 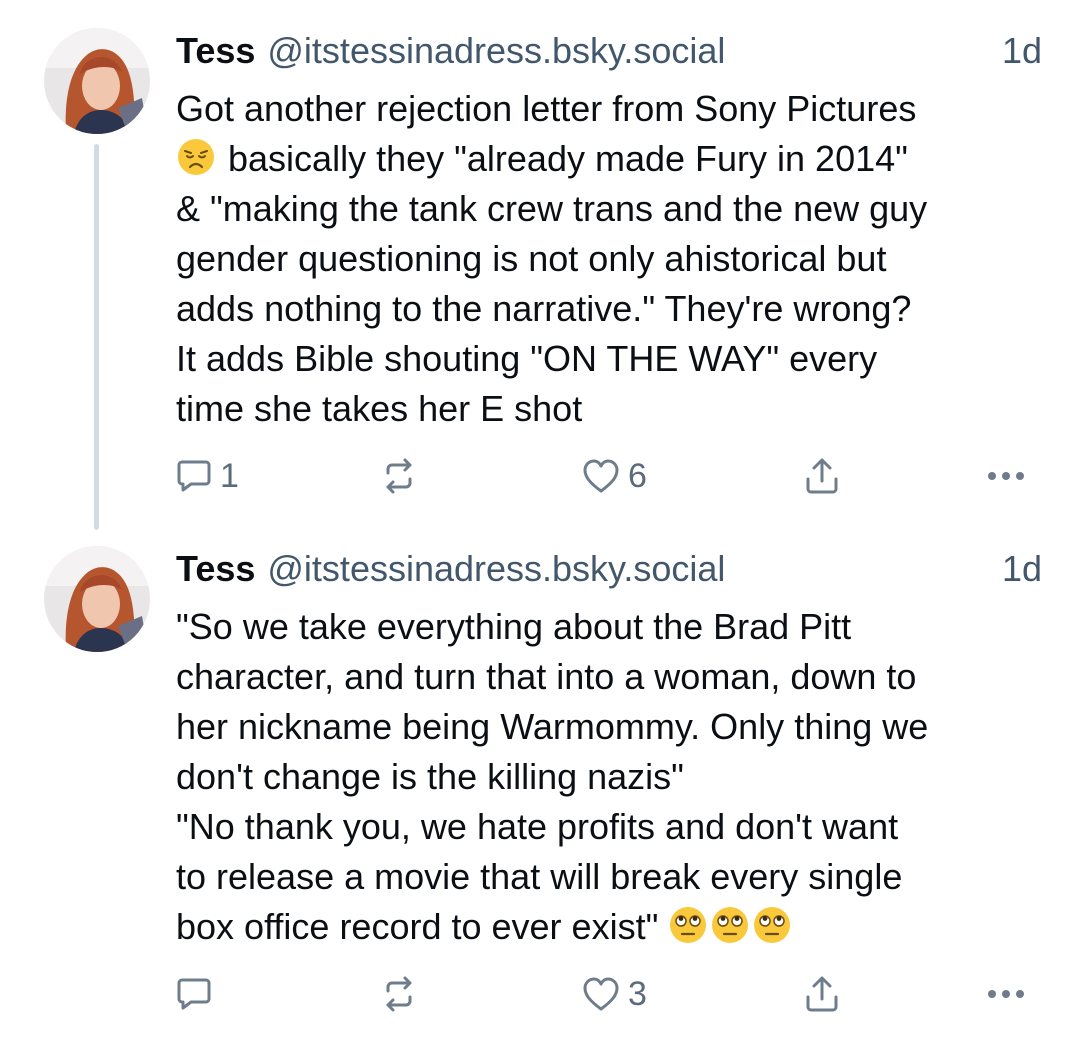 I want to click on like-button: 3, so click(x=614, y=994).